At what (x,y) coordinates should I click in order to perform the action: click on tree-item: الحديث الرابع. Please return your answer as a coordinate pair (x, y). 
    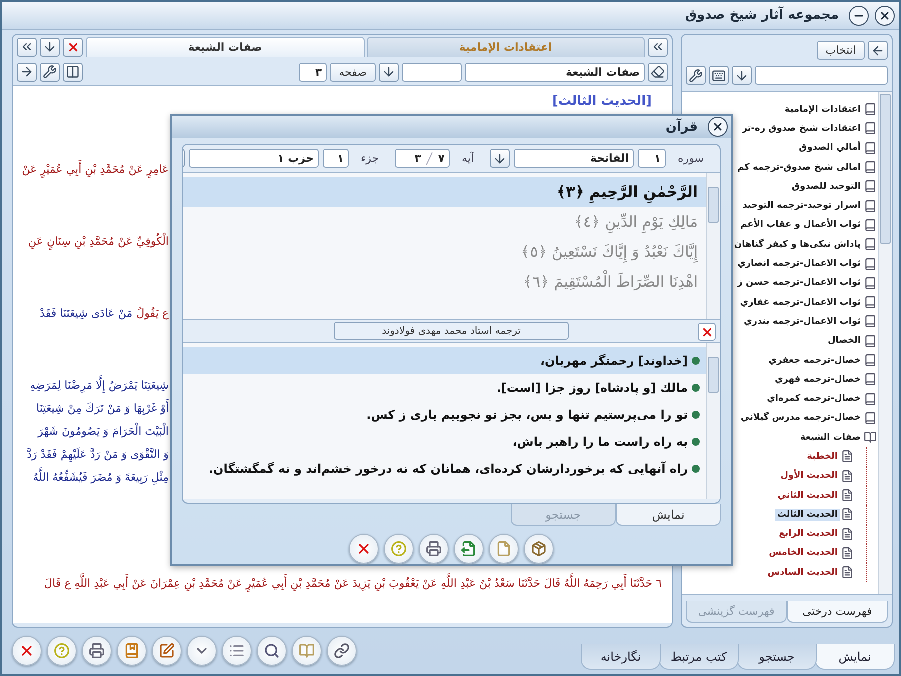
    Looking at the image, I should click on (808, 534).